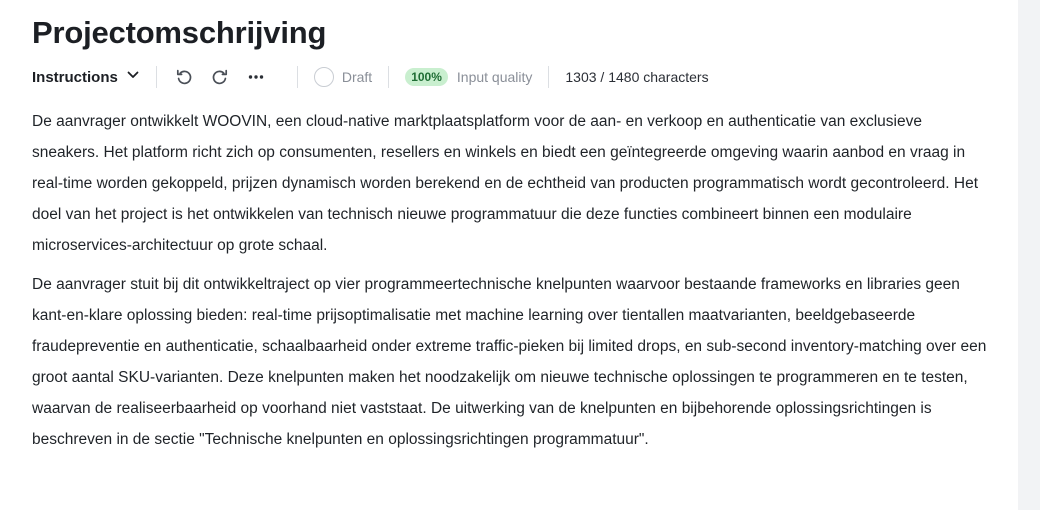  I want to click on draft-label: Draft, so click(357, 77).